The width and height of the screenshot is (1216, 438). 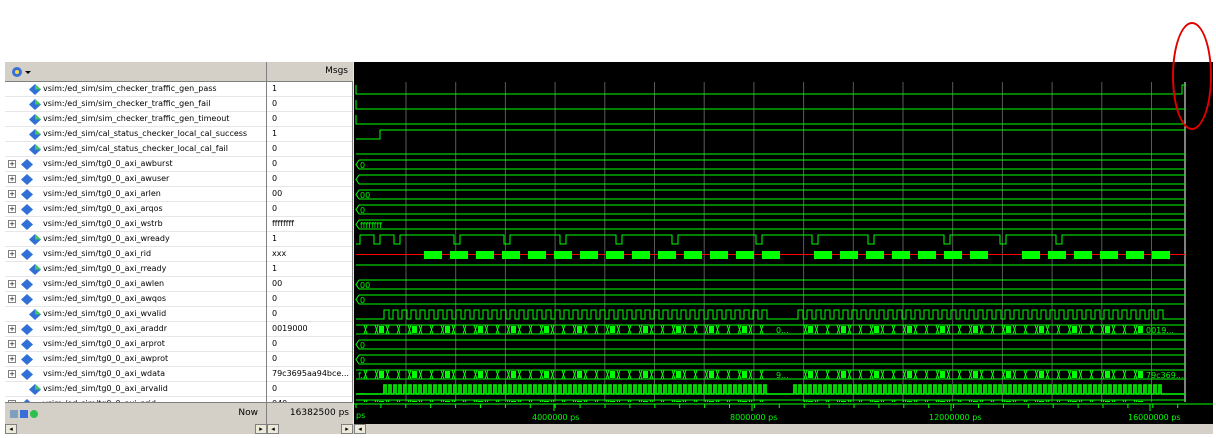 What do you see at coordinates (309, 359) in the screenshot?
I see `signal-value: 0` at bounding box center [309, 359].